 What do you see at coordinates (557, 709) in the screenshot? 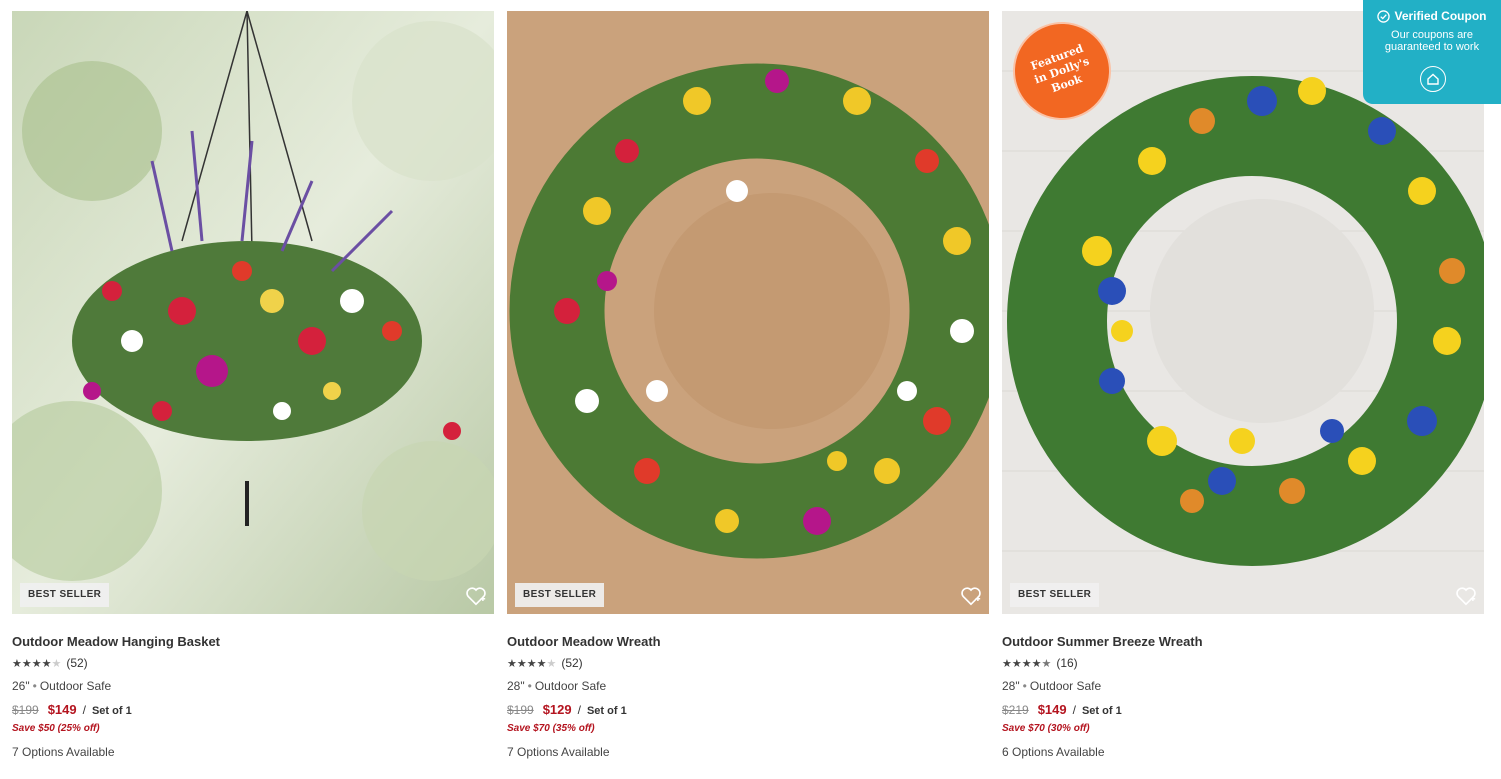
I see `sale-price: $129` at bounding box center [557, 709].